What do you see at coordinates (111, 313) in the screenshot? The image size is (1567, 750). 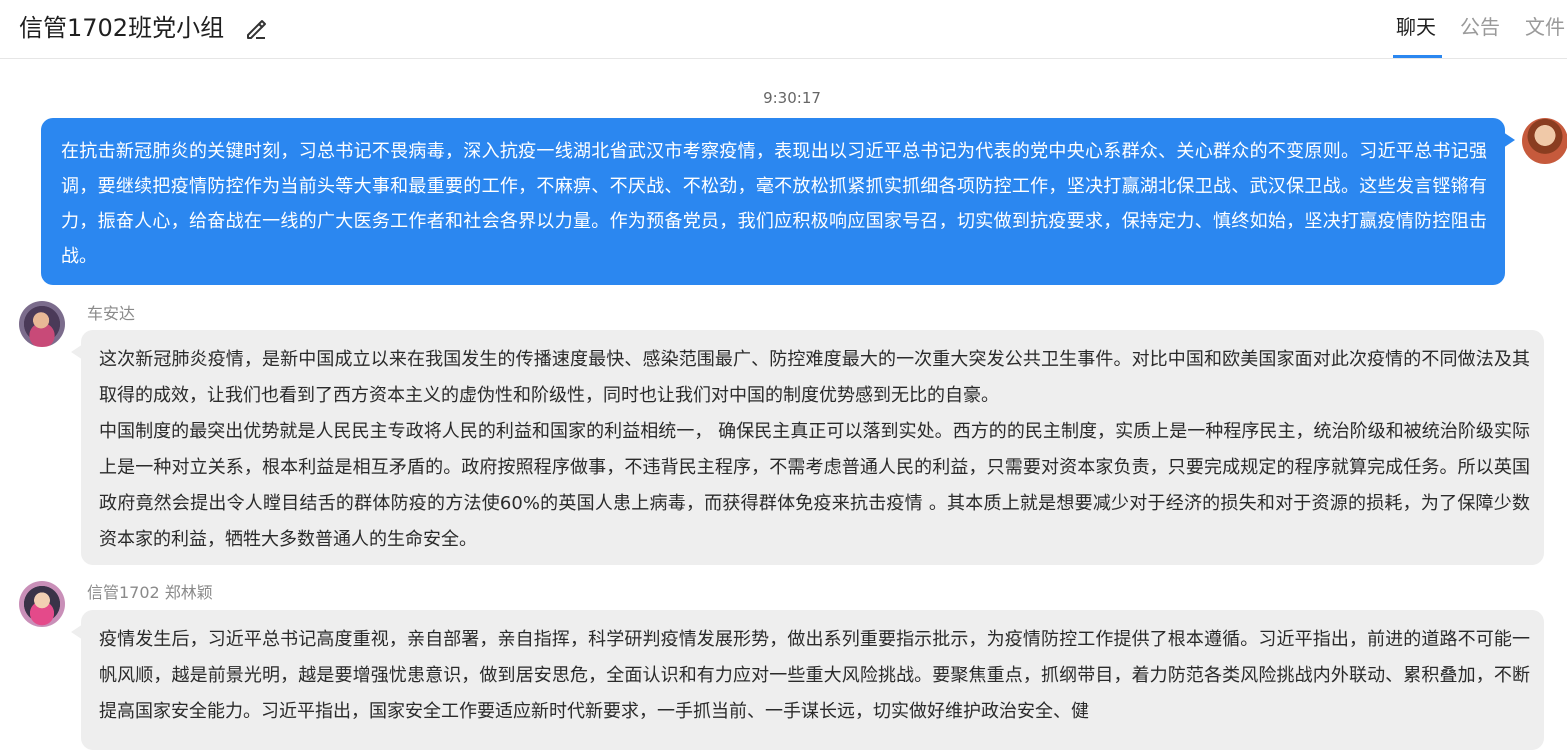 I see `sender-name: 车安达` at bounding box center [111, 313].